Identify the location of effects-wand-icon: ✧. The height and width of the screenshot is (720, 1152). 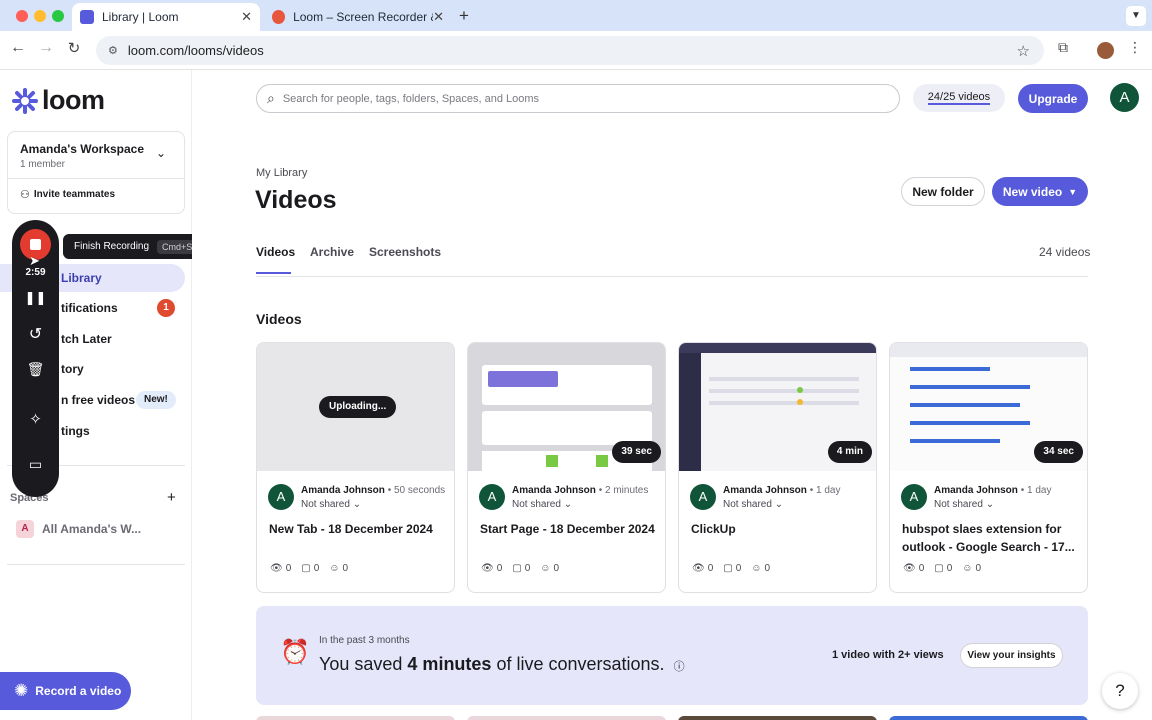
(35, 419).